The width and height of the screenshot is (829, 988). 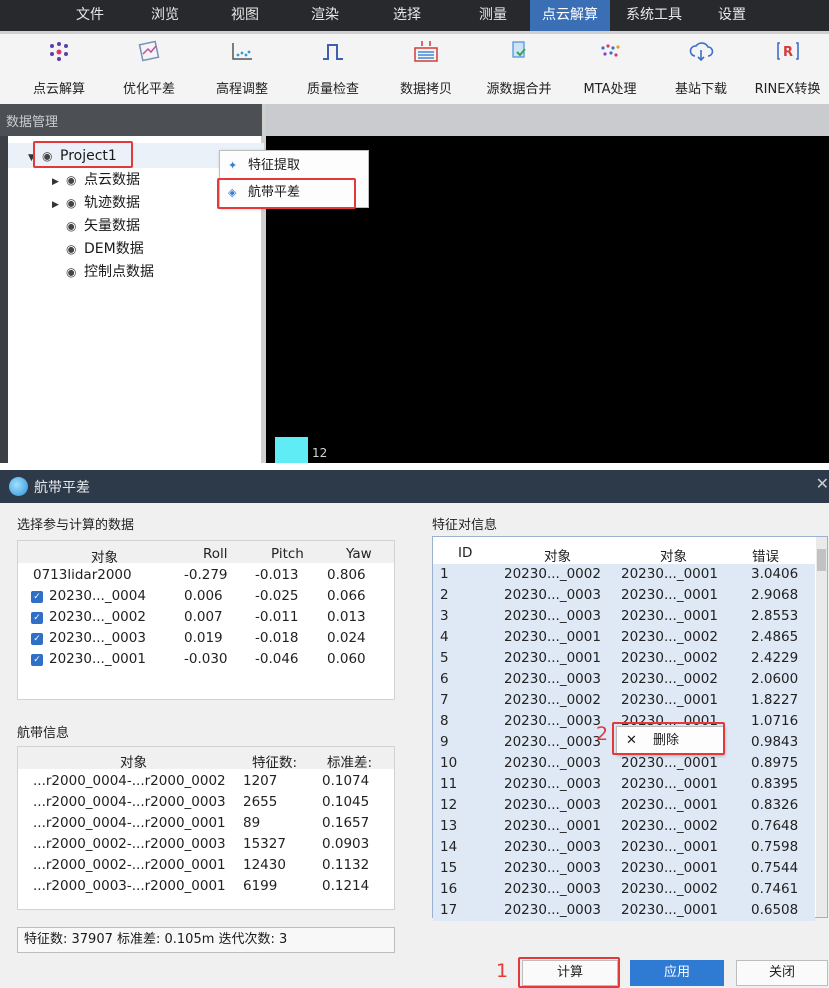 What do you see at coordinates (821, 560) in the screenshot?
I see `scrollbar-thumb` at bounding box center [821, 560].